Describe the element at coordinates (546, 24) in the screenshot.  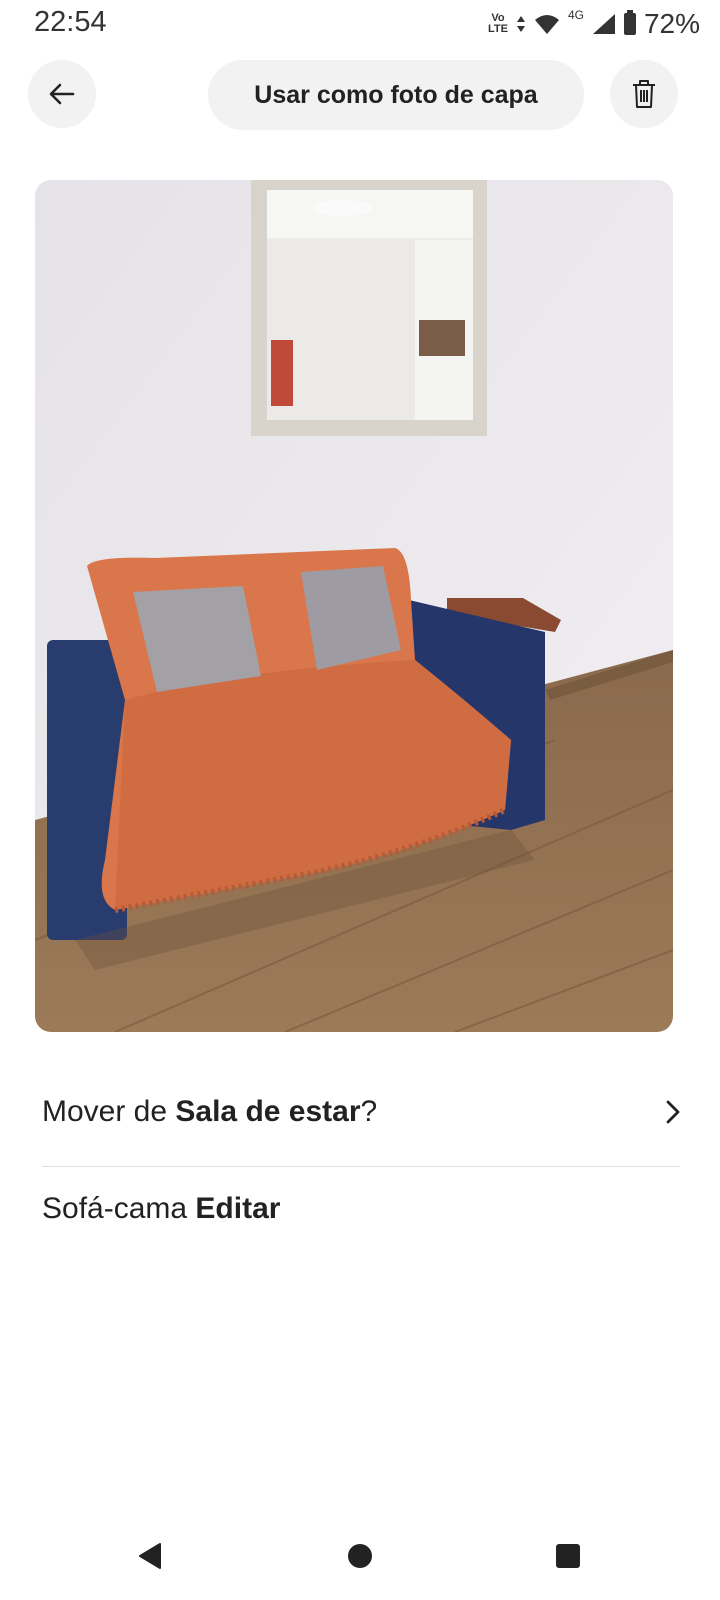
I see `wifi-icon` at that location.